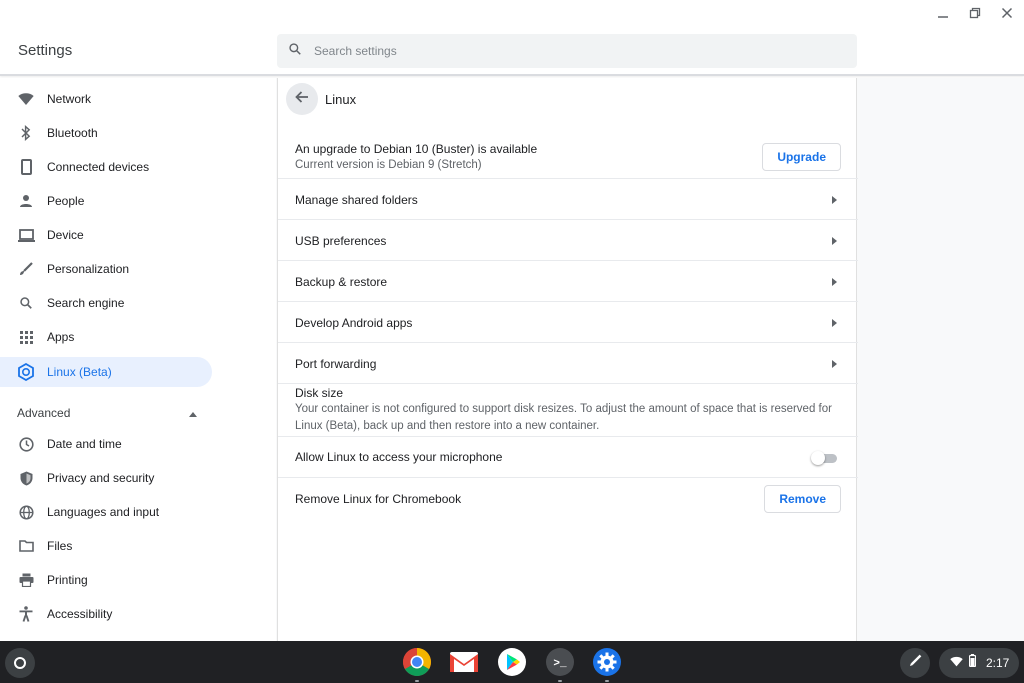 This screenshot has width=1024, height=683. What do you see at coordinates (80, 614) in the screenshot?
I see `sidebar-item-label: Accessibility` at bounding box center [80, 614].